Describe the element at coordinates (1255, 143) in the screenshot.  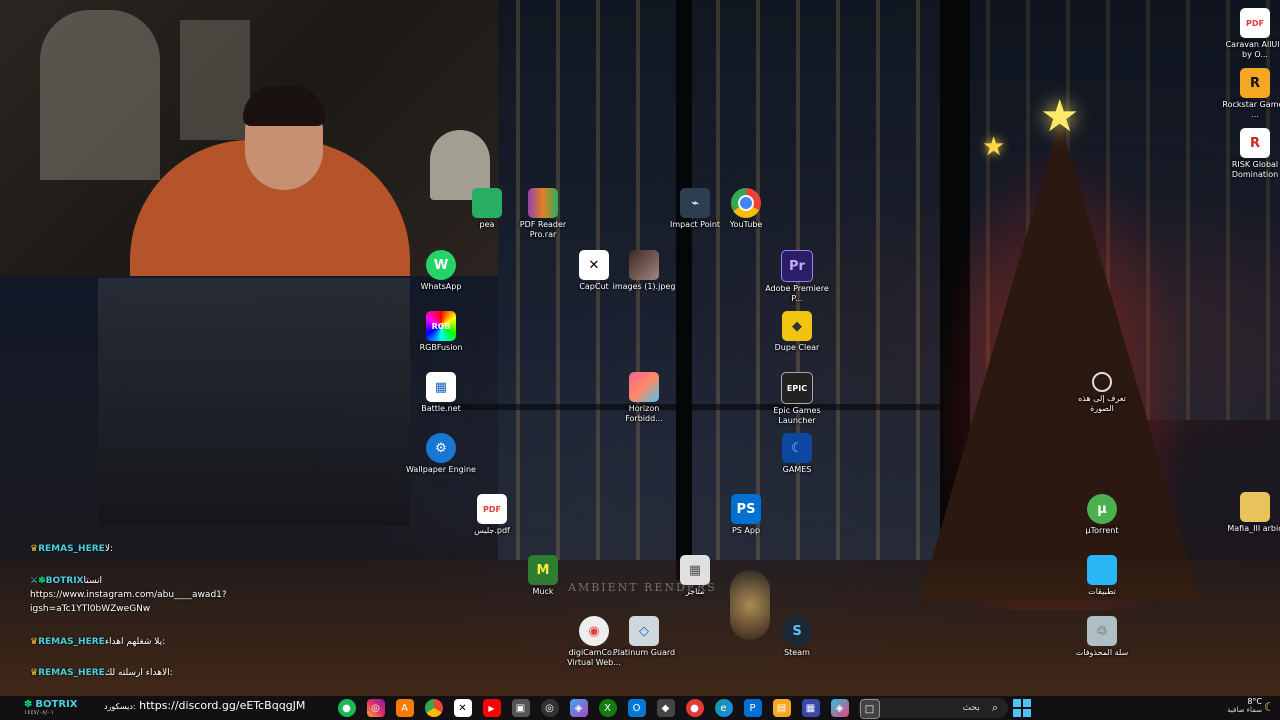
I see `risk-icon: R` at that location.